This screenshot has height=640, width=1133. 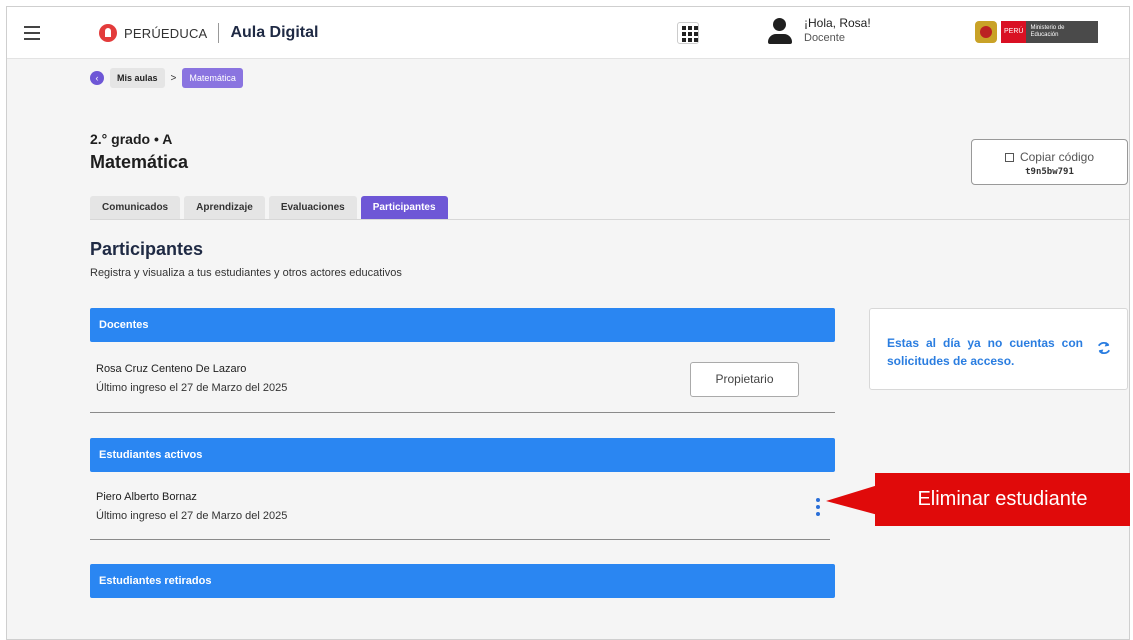 What do you see at coordinates (1014, 32) in the screenshot?
I see `minedu-peru-label: PERÚ` at bounding box center [1014, 32].